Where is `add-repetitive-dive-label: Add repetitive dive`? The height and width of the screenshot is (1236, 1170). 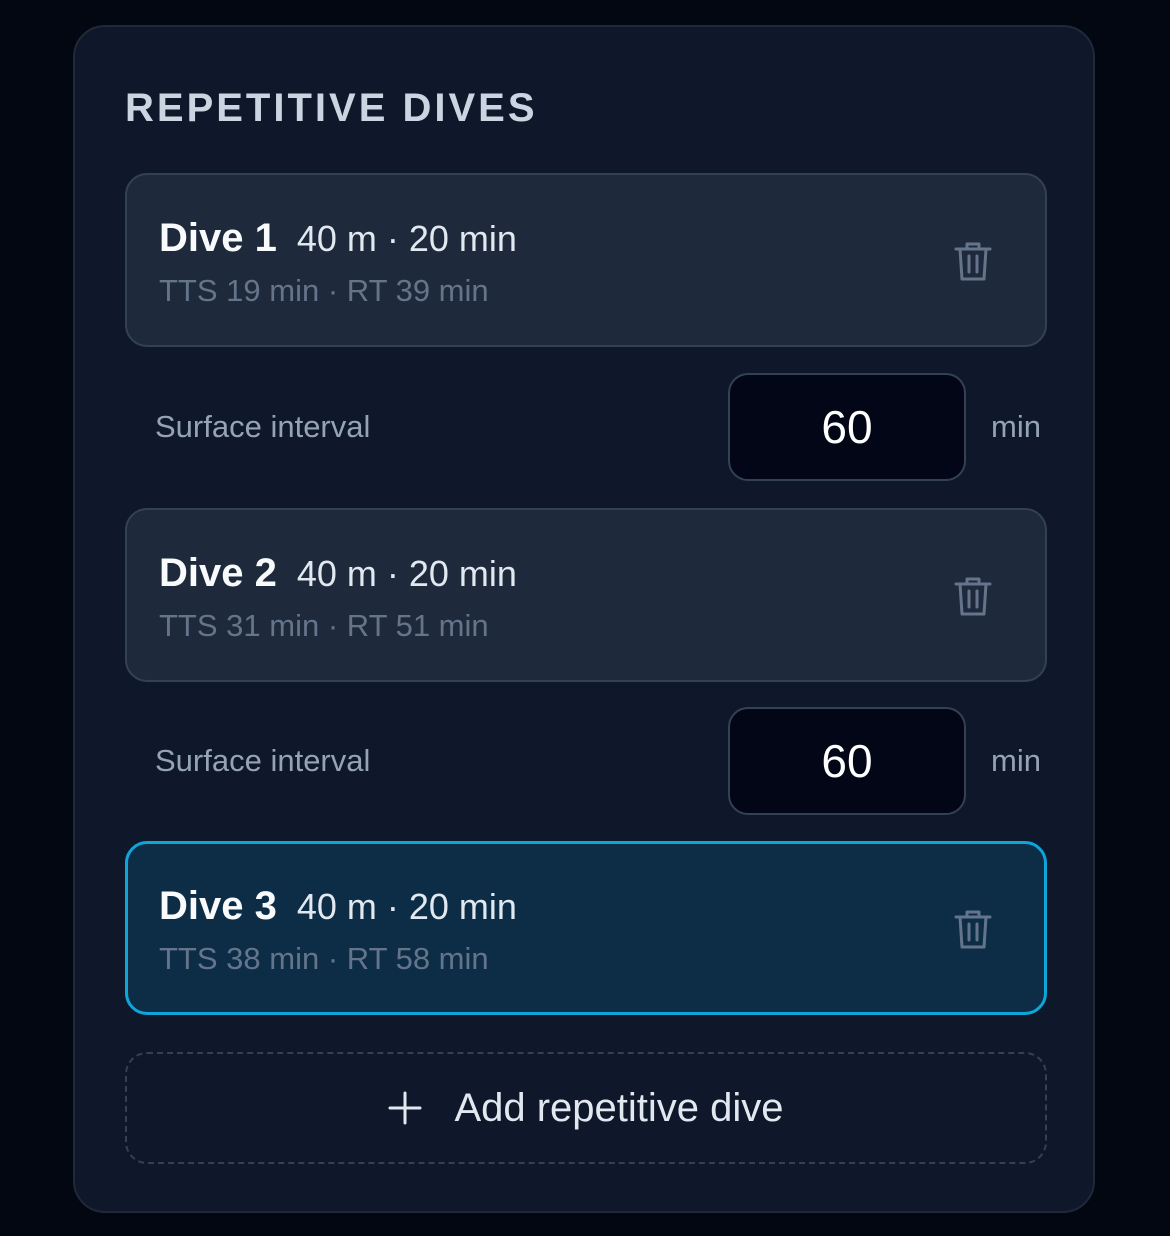
add-repetitive-dive-label: Add repetitive dive is located at coordinates (619, 1107).